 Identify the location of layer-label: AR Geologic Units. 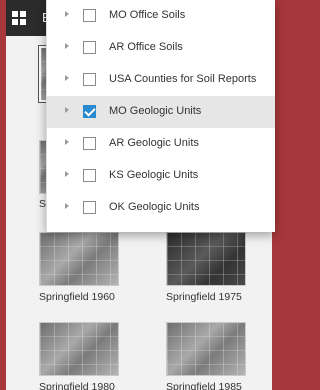
(154, 143).